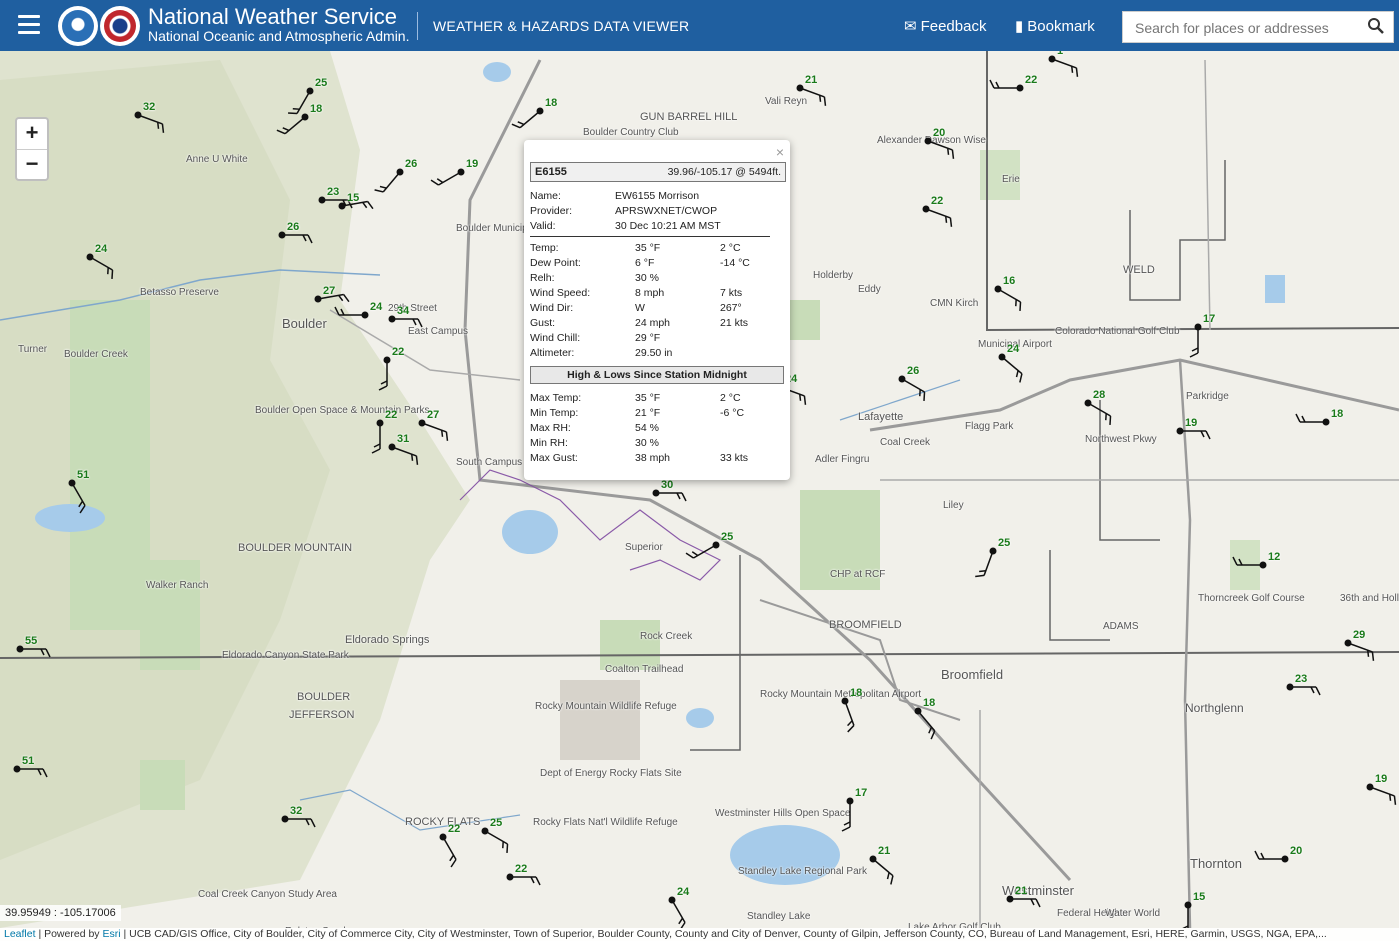 Image resolution: width=1399 pixels, height=941 pixels. What do you see at coordinates (554, 413) in the screenshot?
I see `obs-label: Min Temp:` at bounding box center [554, 413].